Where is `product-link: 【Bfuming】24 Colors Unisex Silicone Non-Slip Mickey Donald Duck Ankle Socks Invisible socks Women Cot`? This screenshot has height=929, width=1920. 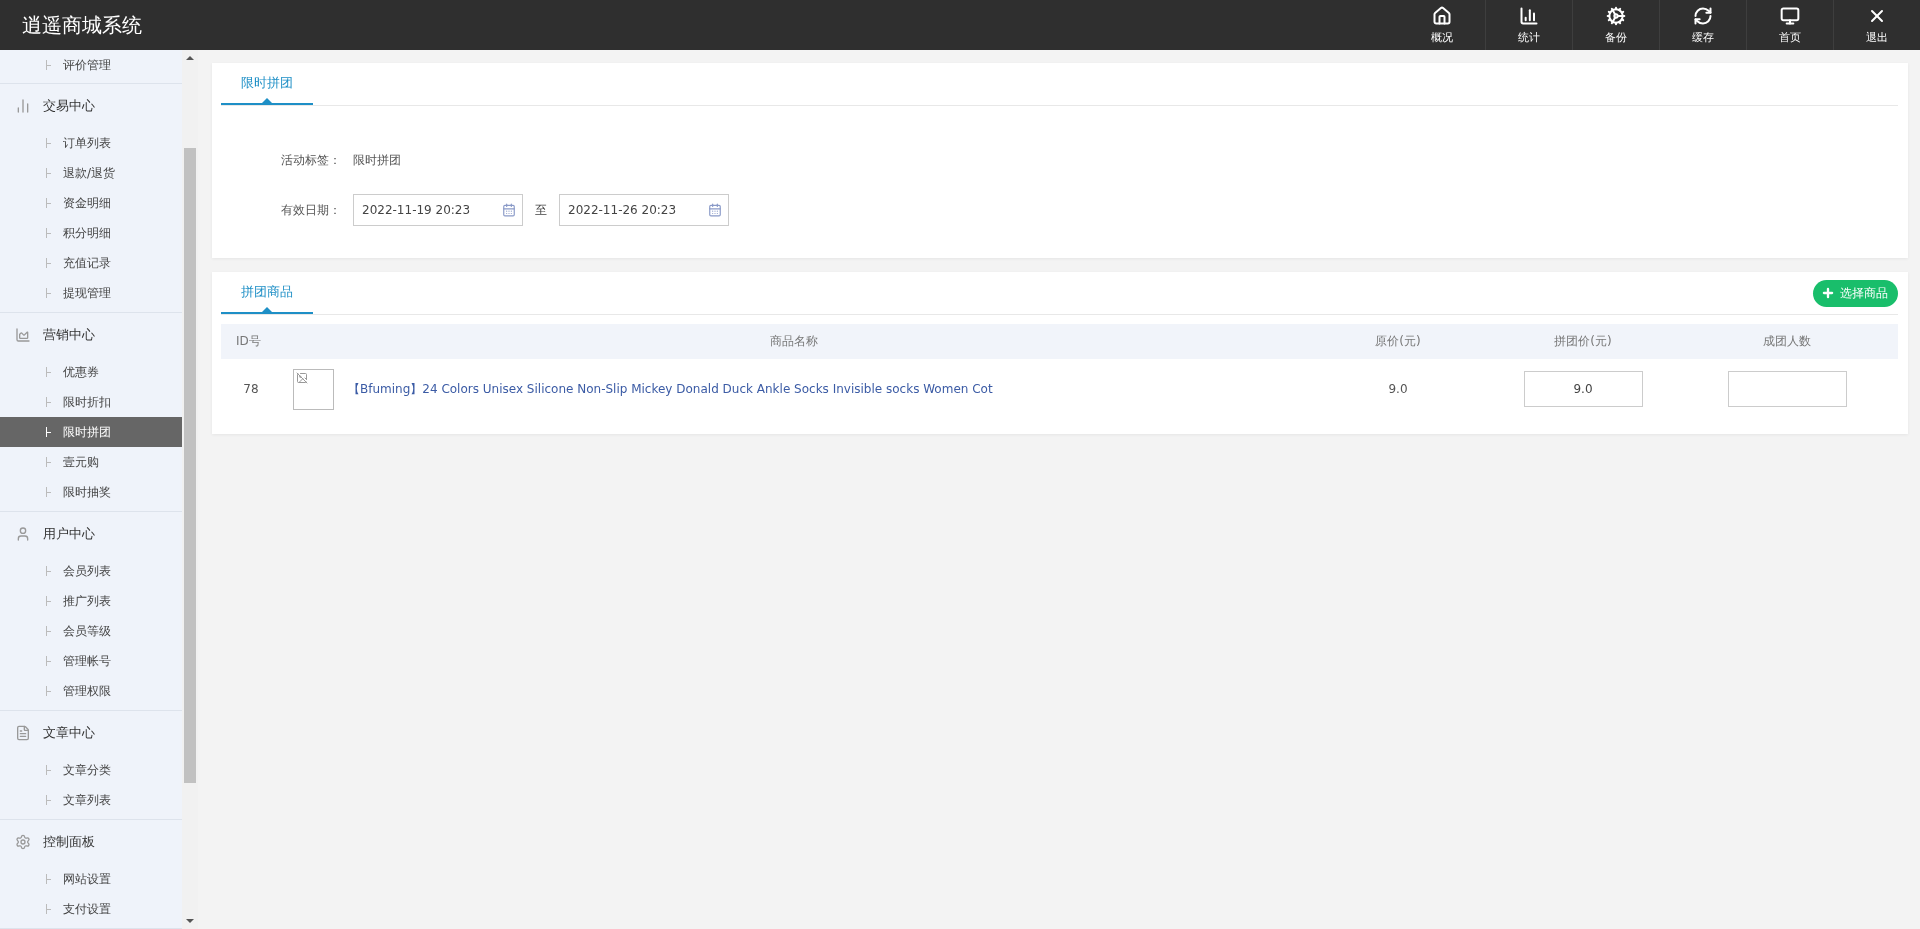 product-link: 【Bfuming】24 Colors Unisex Silicone Non-Slip Mickey Donald Duck Ankle Socks Invisible socks Women Cot is located at coordinates (670, 389).